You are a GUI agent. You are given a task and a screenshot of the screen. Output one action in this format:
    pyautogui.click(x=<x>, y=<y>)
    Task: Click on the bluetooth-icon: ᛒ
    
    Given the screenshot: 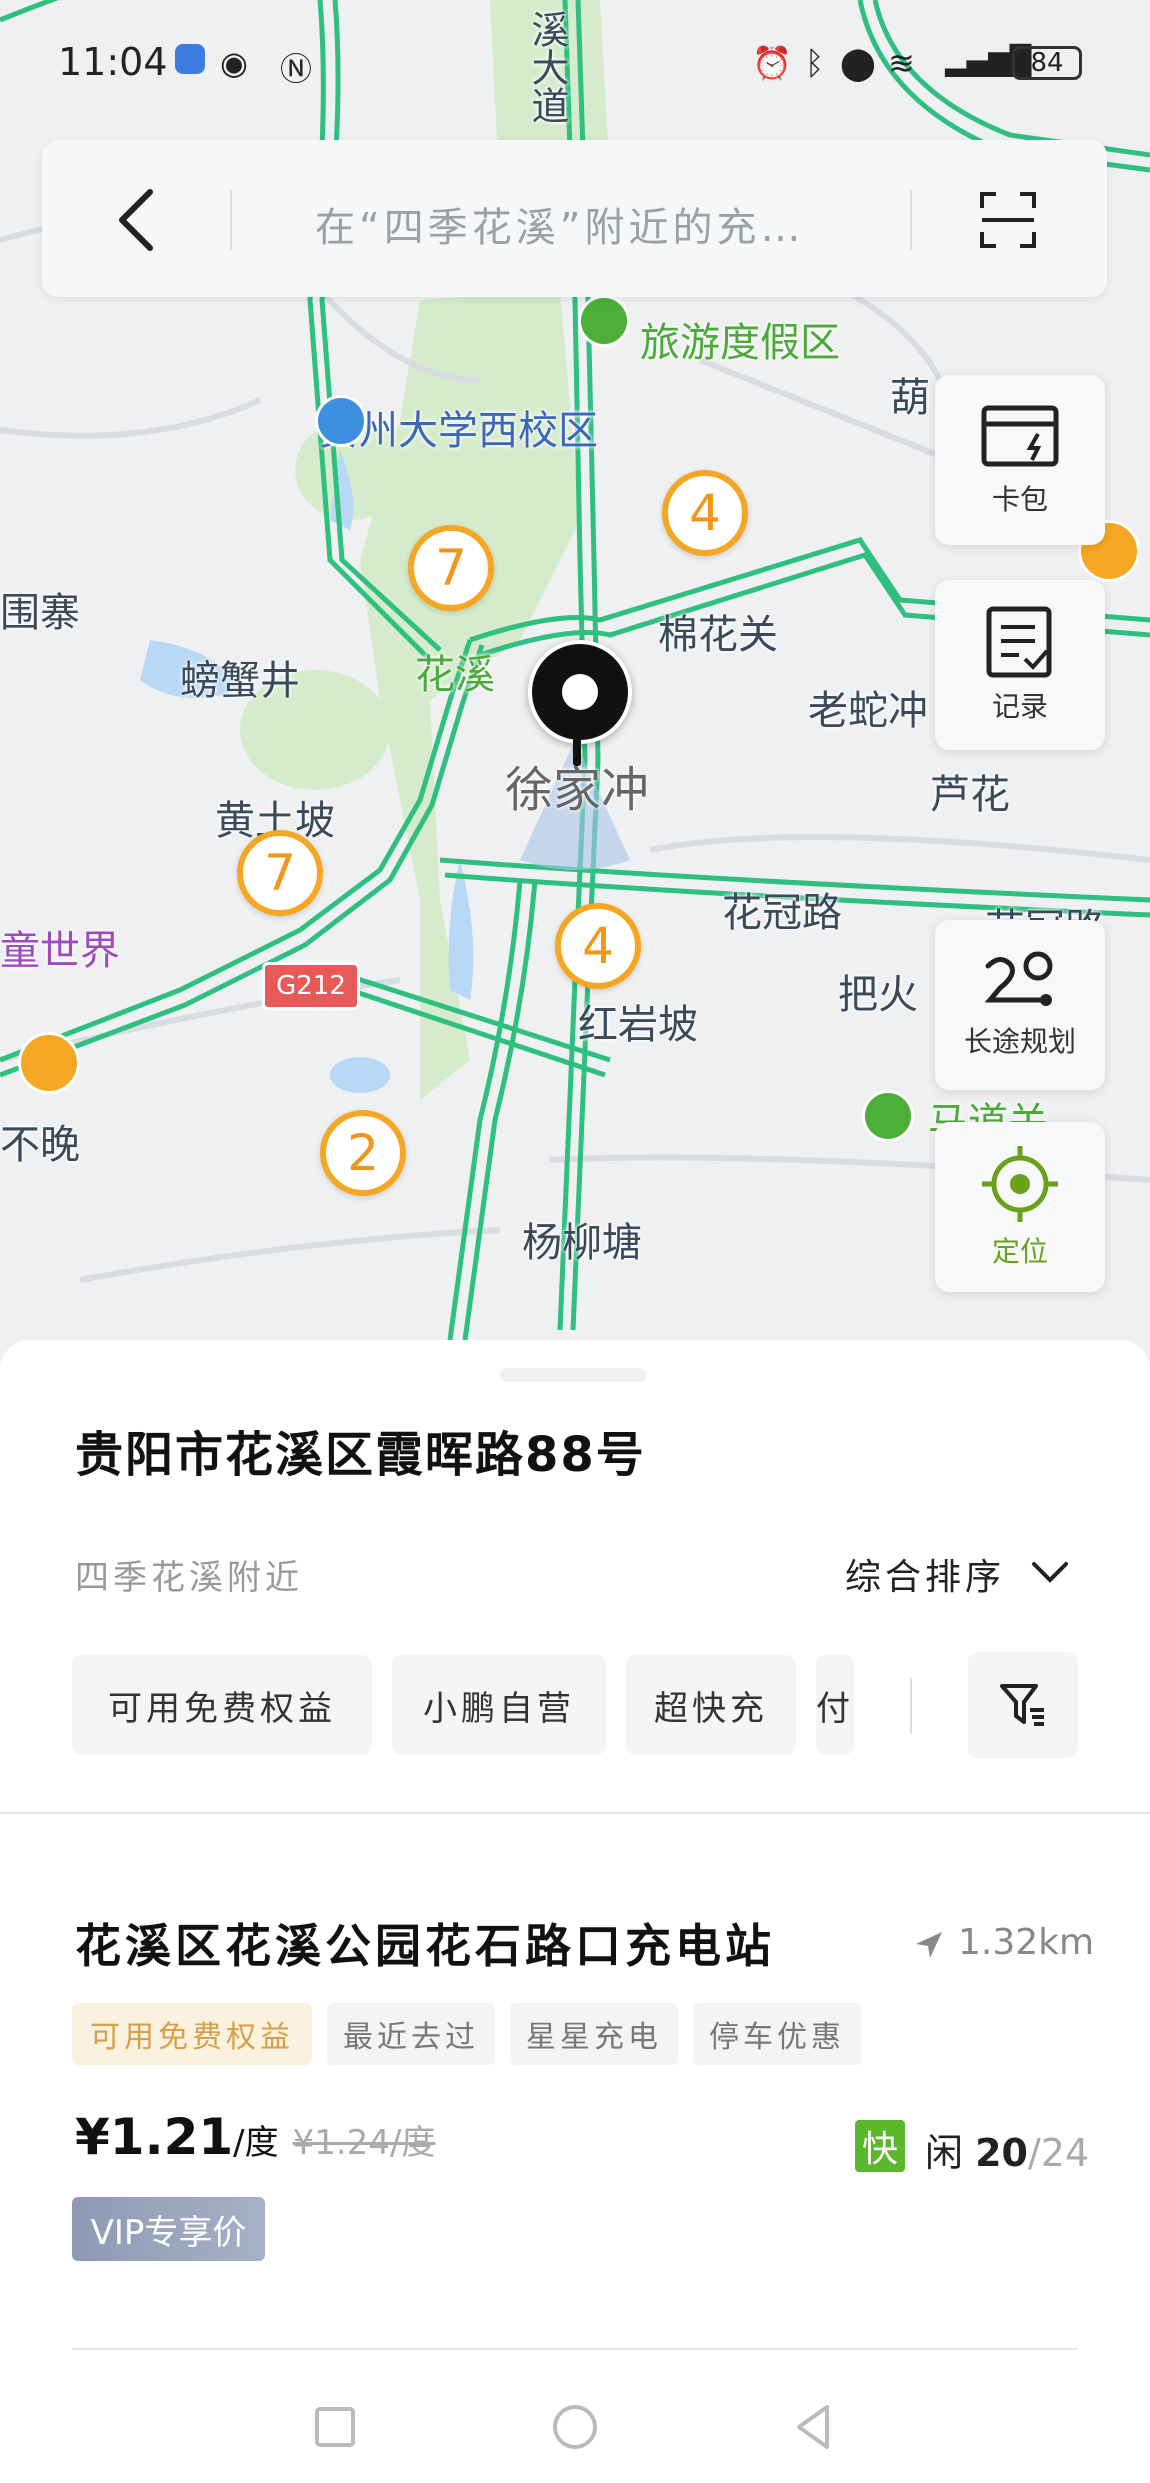 What is the action you would take?
    pyautogui.click(x=815, y=63)
    